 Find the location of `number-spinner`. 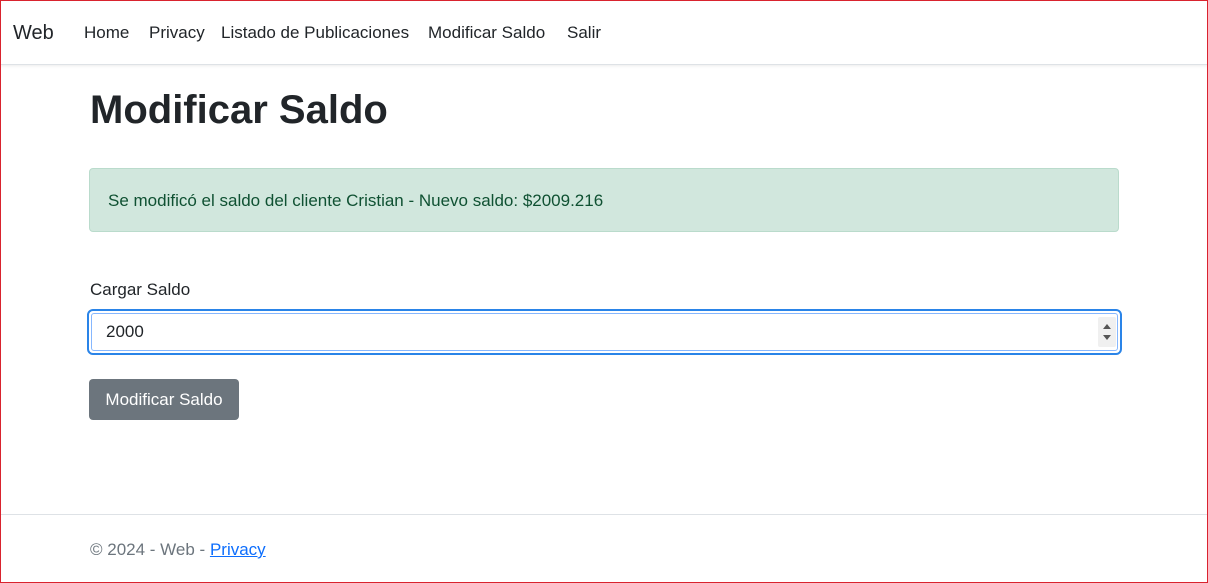

number-spinner is located at coordinates (1107, 332).